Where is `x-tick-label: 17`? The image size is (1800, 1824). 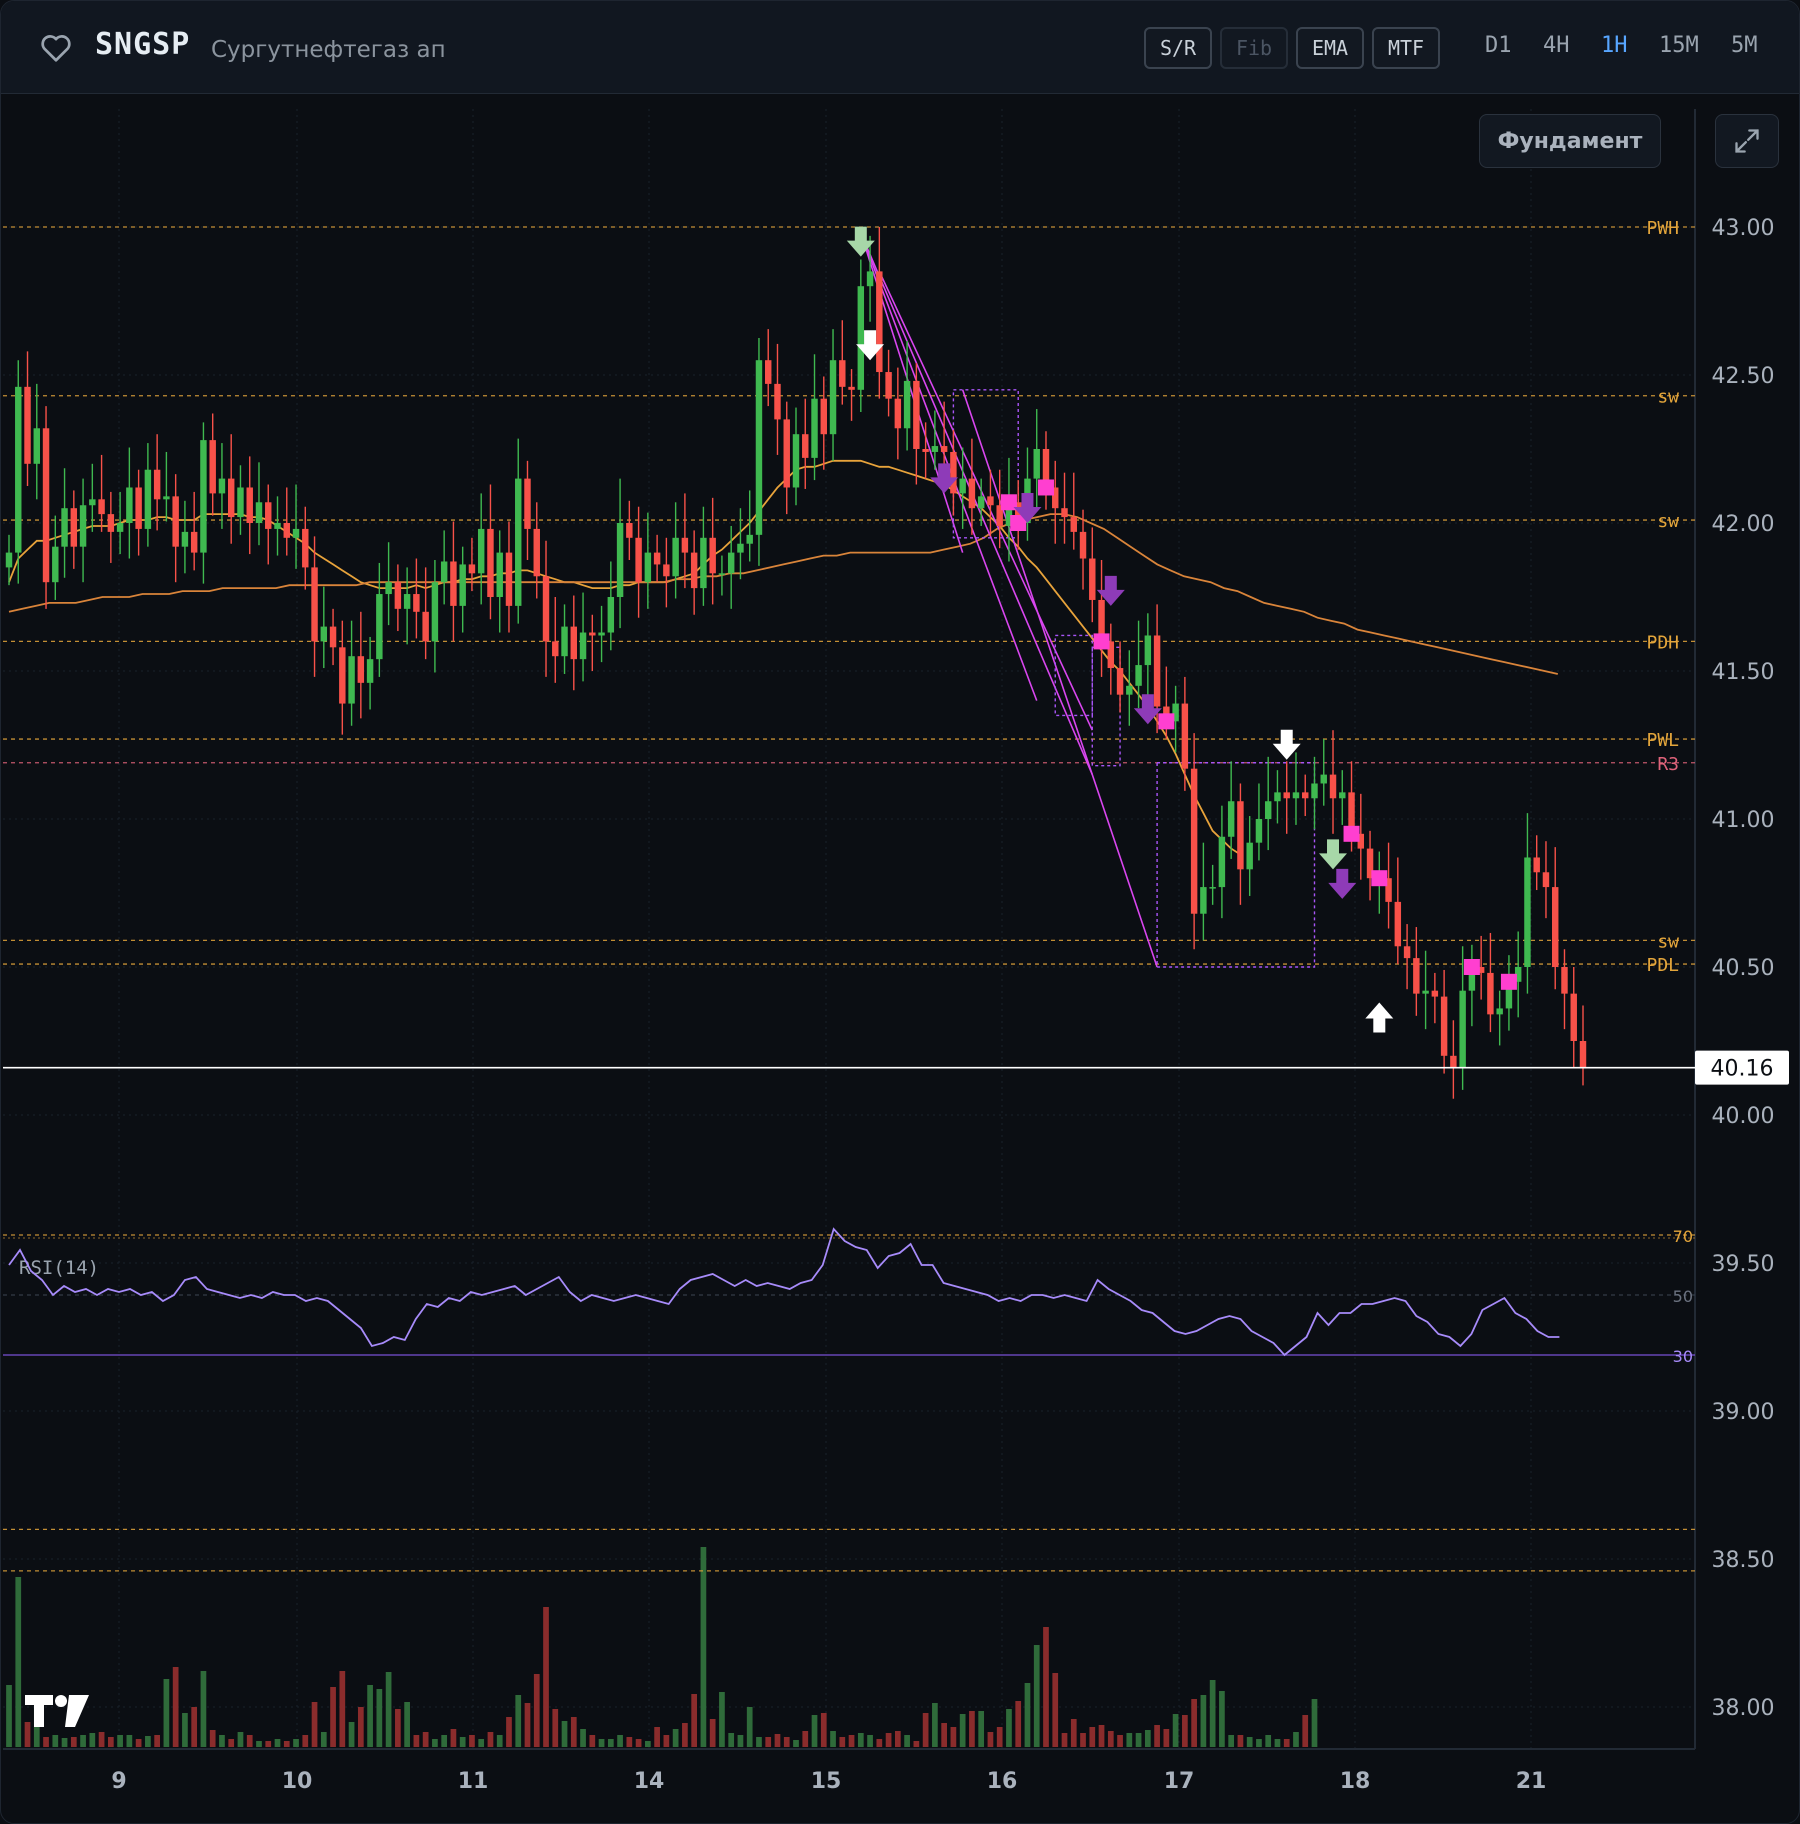
x-tick-label: 17 is located at coordinates (1179, 1781).